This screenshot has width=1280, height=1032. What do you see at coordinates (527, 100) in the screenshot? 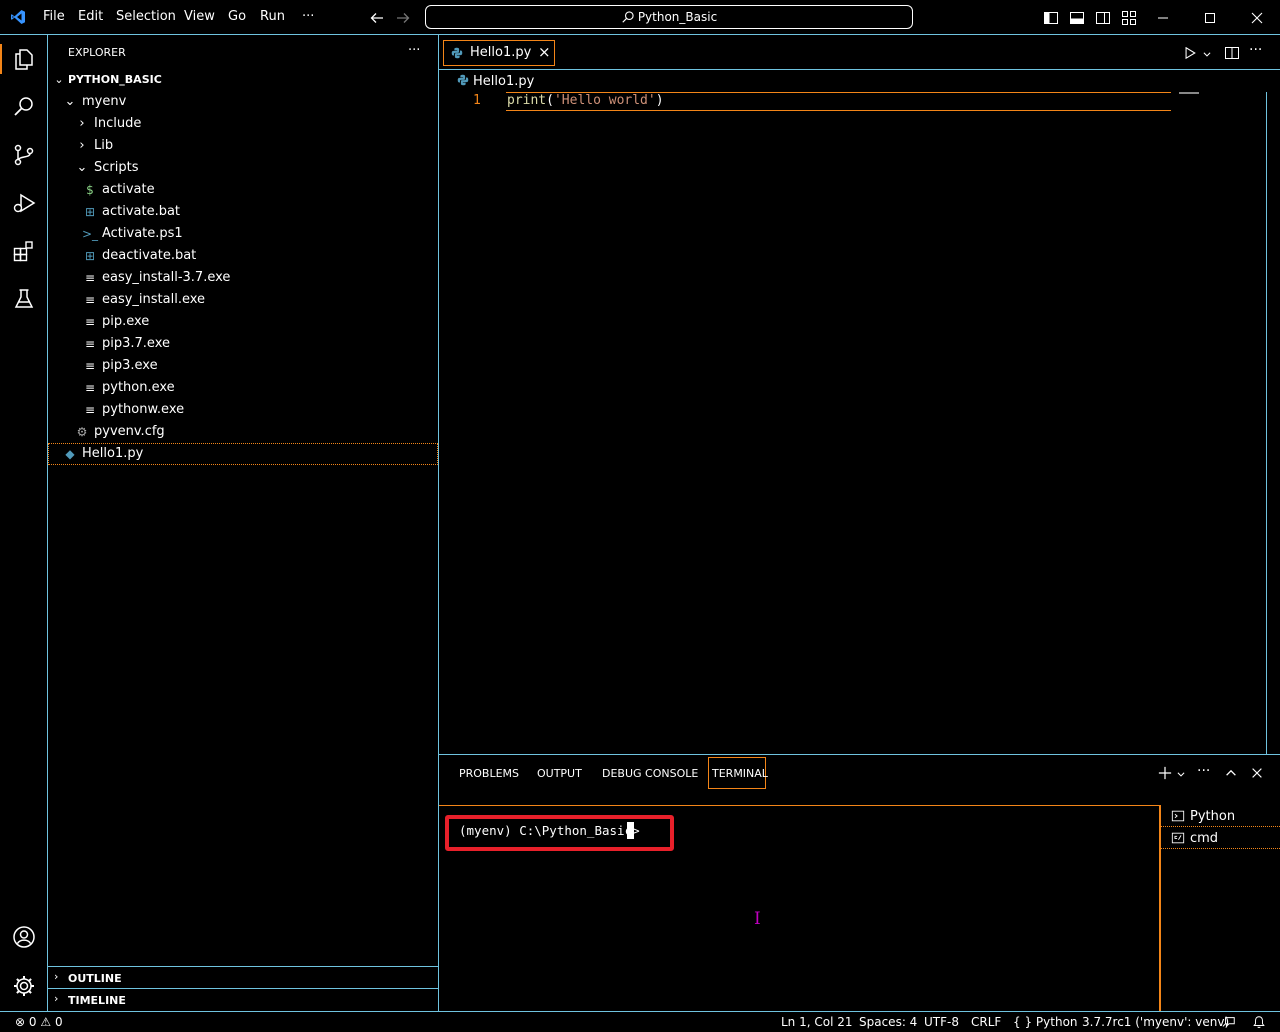
I see `code-function: print` at bounding box center [527, 100].